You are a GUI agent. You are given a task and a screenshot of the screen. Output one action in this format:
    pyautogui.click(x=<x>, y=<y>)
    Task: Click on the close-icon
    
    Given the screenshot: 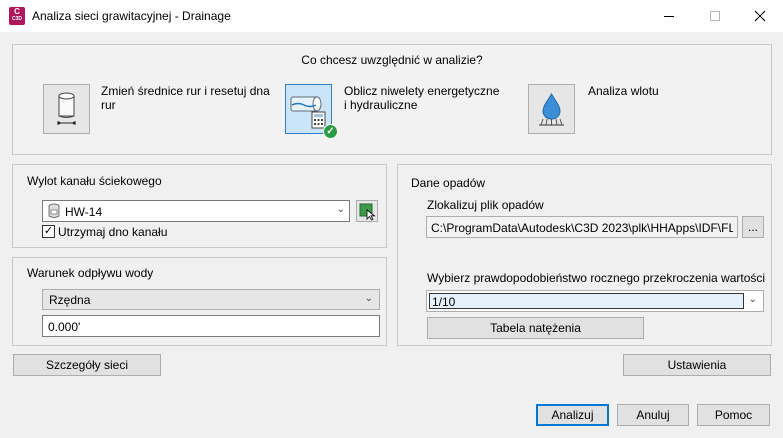 What is the action you would take?
    pyautogui.click(x=760, y=16)
    